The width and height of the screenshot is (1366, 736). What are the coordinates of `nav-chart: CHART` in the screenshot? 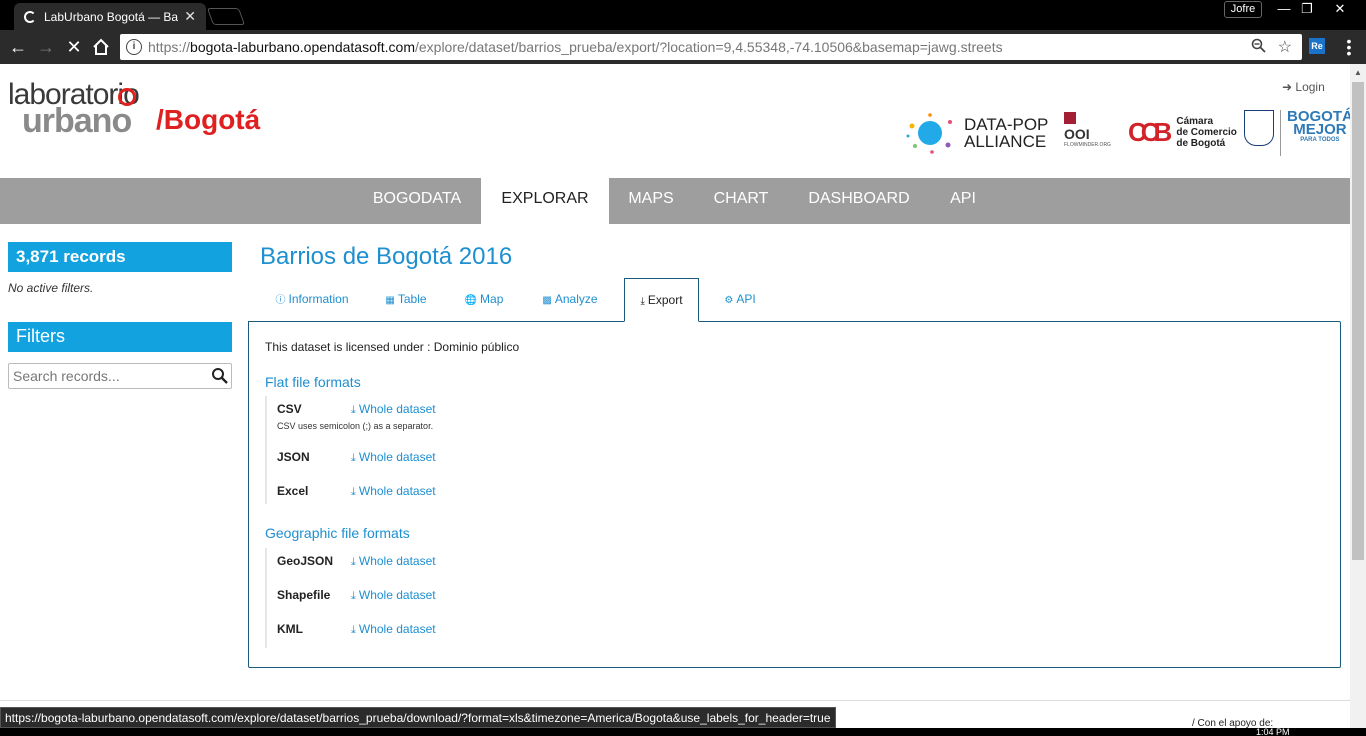 It's located at (741, 201).